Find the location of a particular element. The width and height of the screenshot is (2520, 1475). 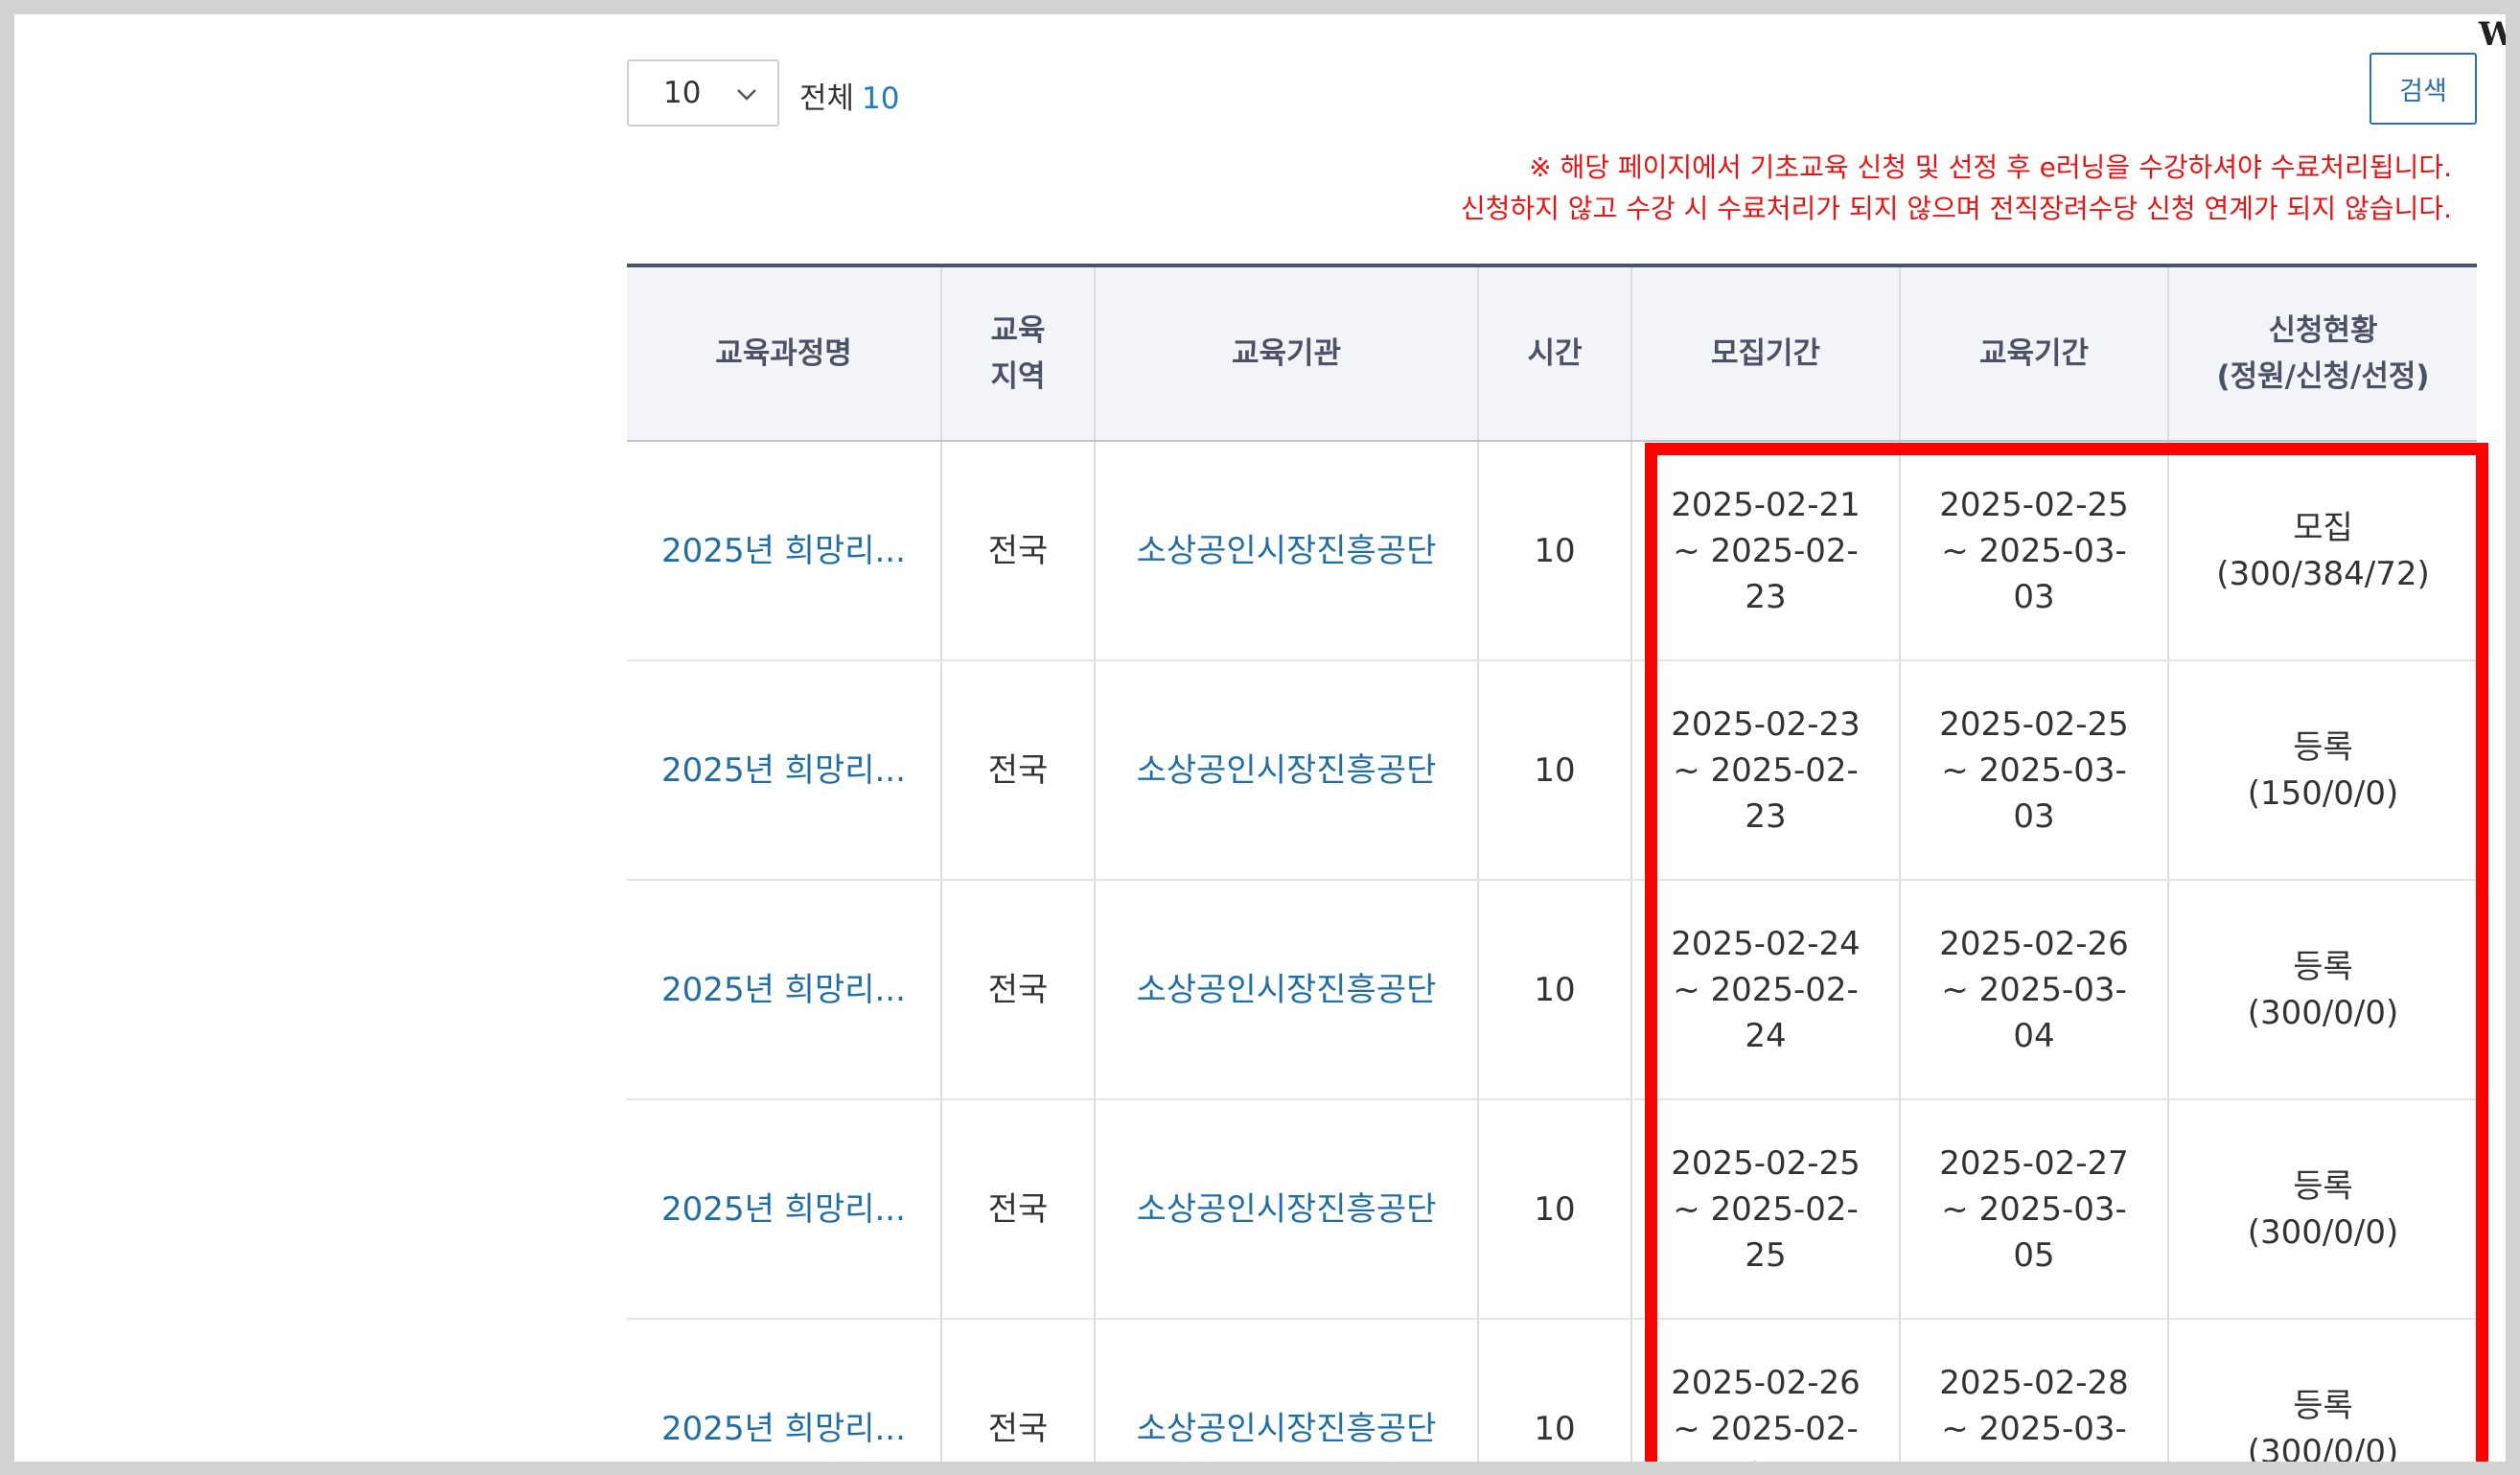

header-status-line-1: 신청현황 is located at coordinates (2323, 330).